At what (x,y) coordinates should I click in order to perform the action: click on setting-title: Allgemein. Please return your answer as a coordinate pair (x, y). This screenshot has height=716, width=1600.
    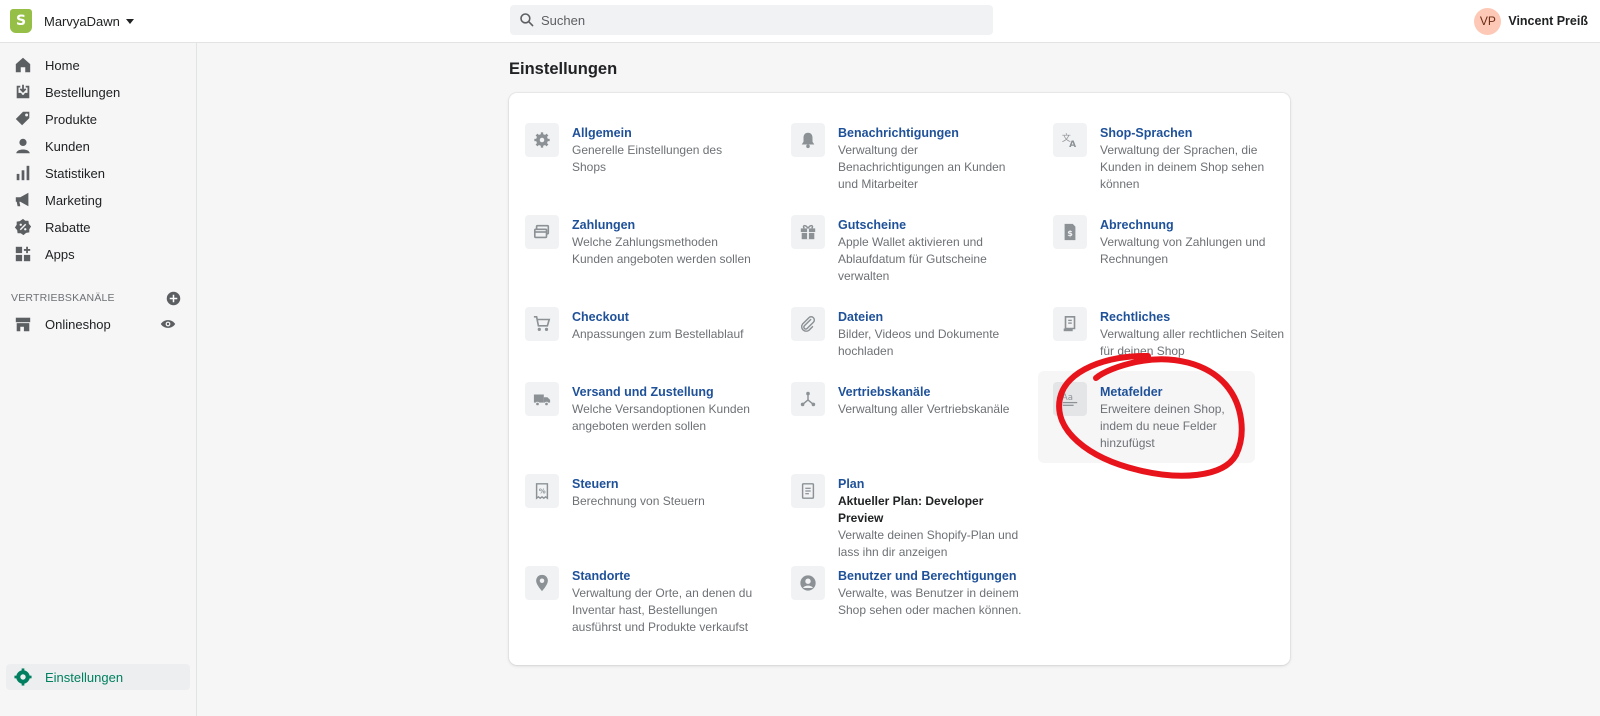
    Looking at the image, I should click on (602, 133).